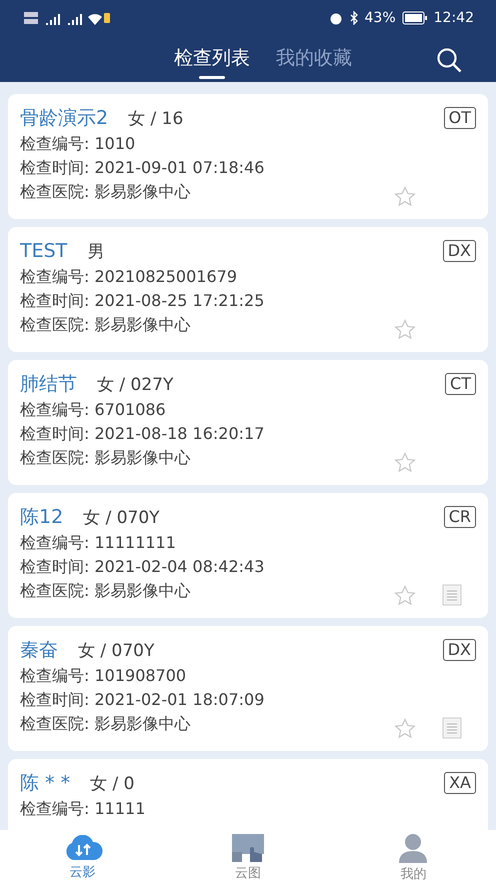  Describe the element at coordinates (460, 517) in the screenshot. I see `modality-tag: CR` at that location.